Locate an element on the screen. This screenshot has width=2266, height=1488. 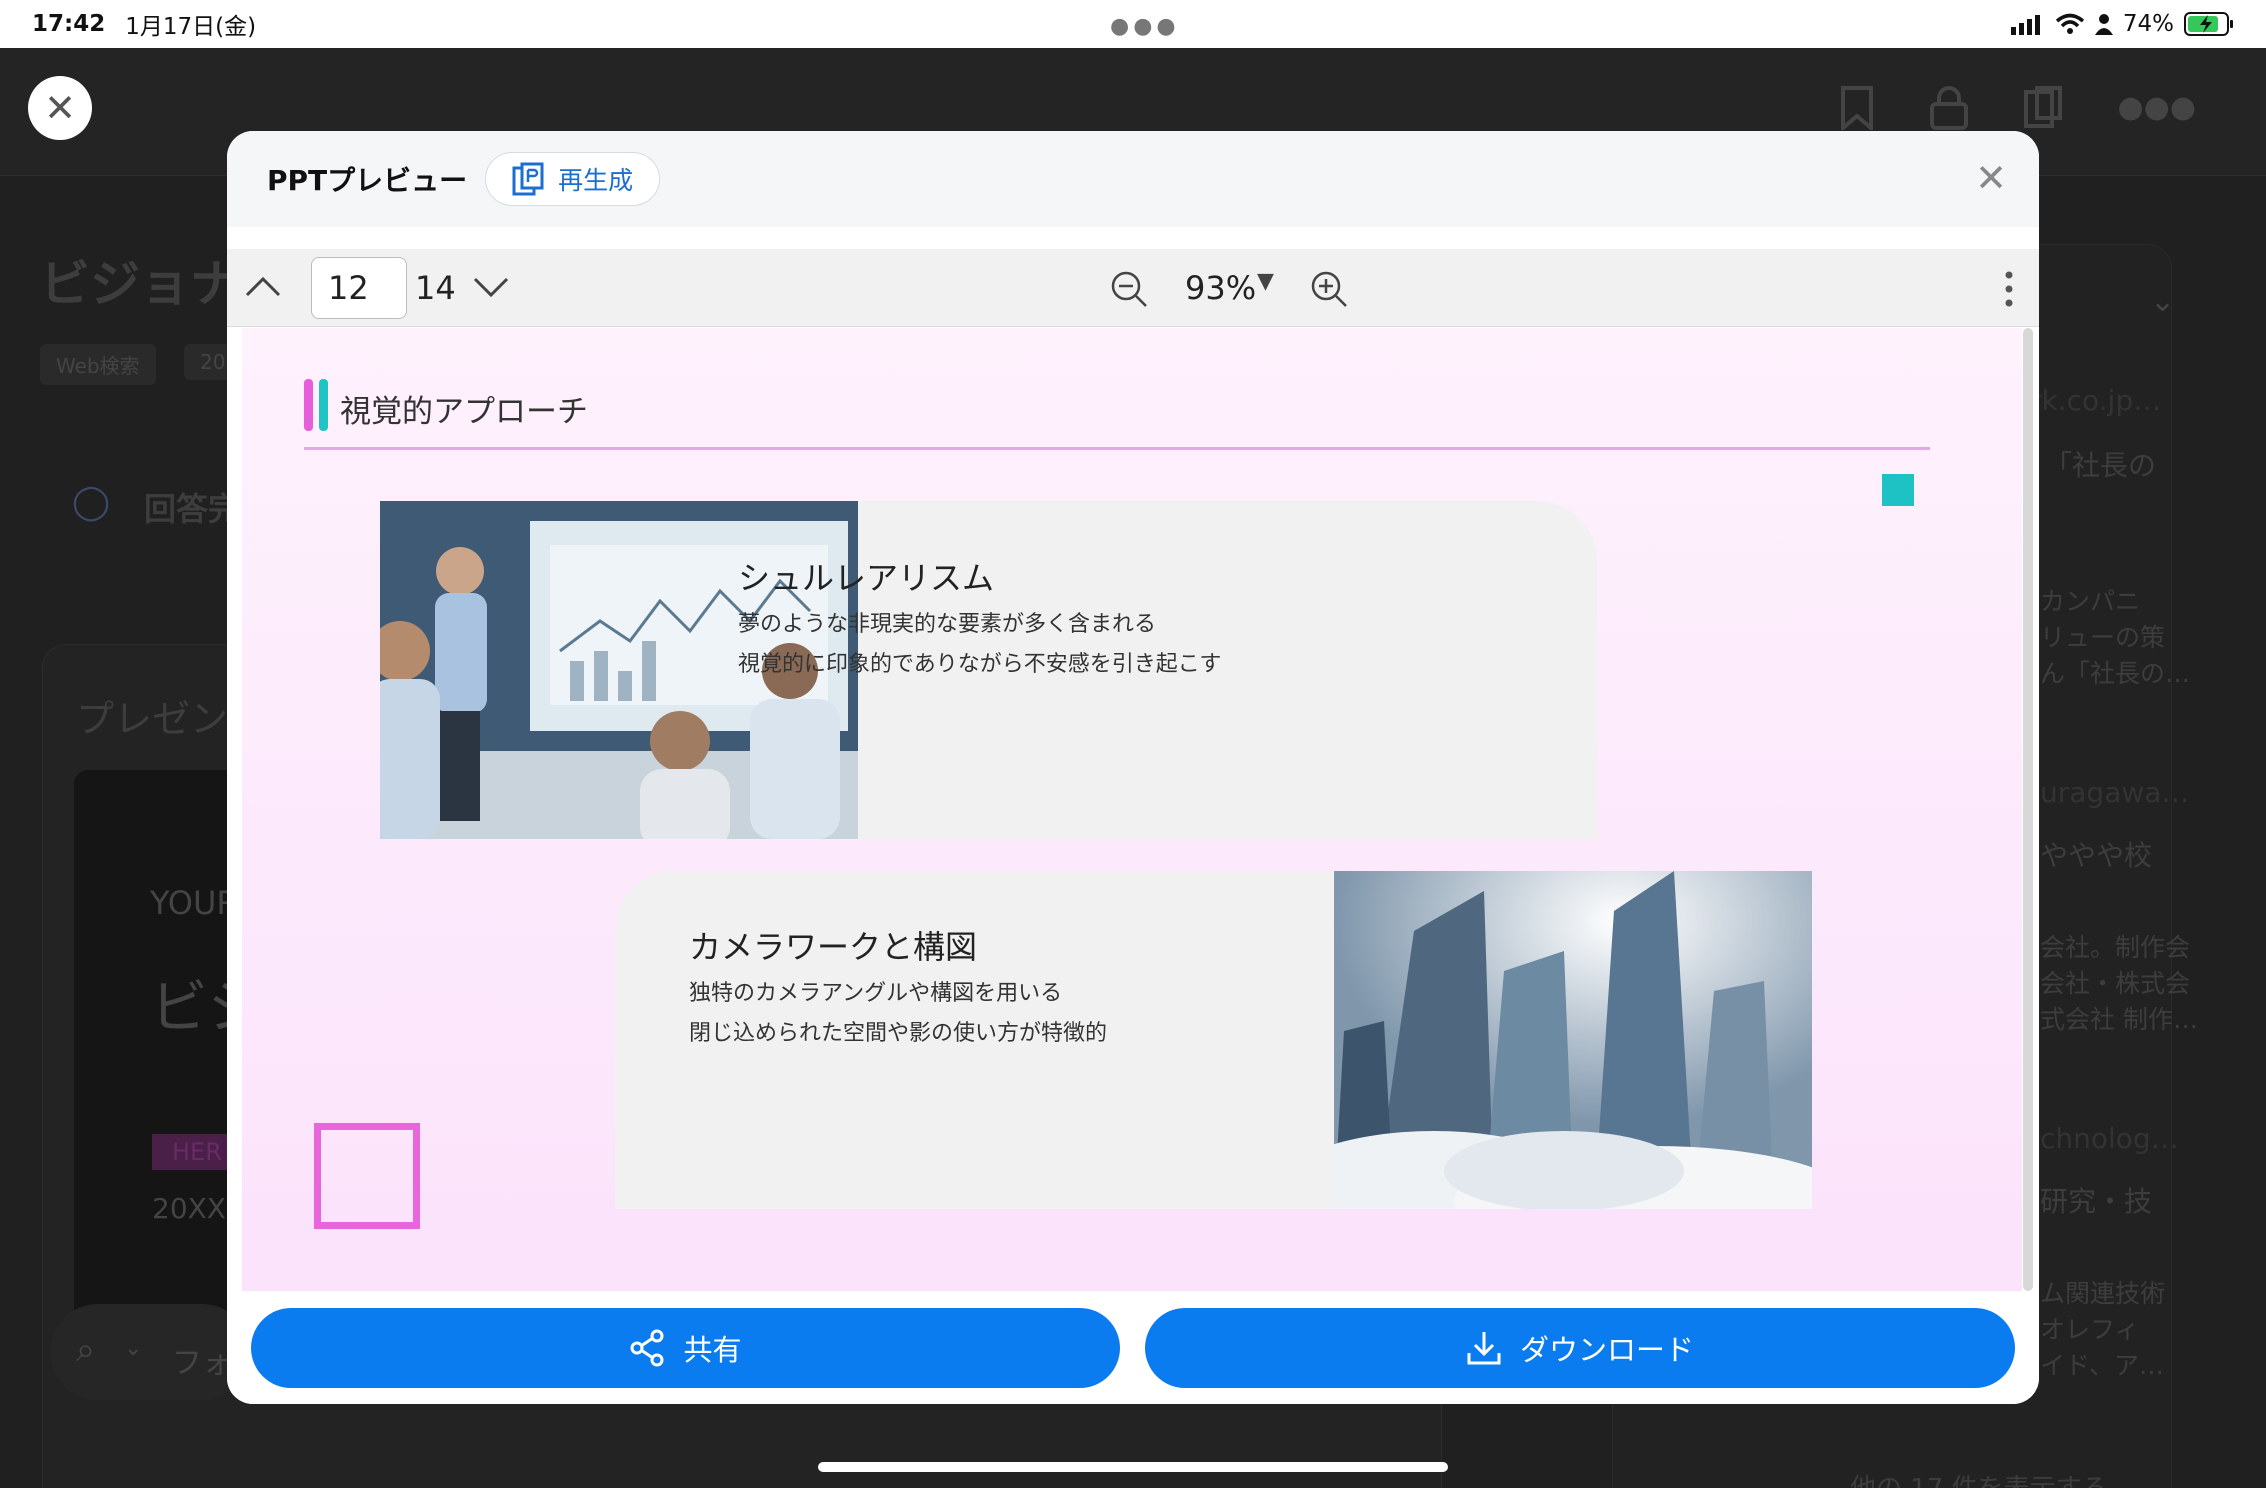
multitask-dots-icon: ●●● is located at coordinates (1145, 26).